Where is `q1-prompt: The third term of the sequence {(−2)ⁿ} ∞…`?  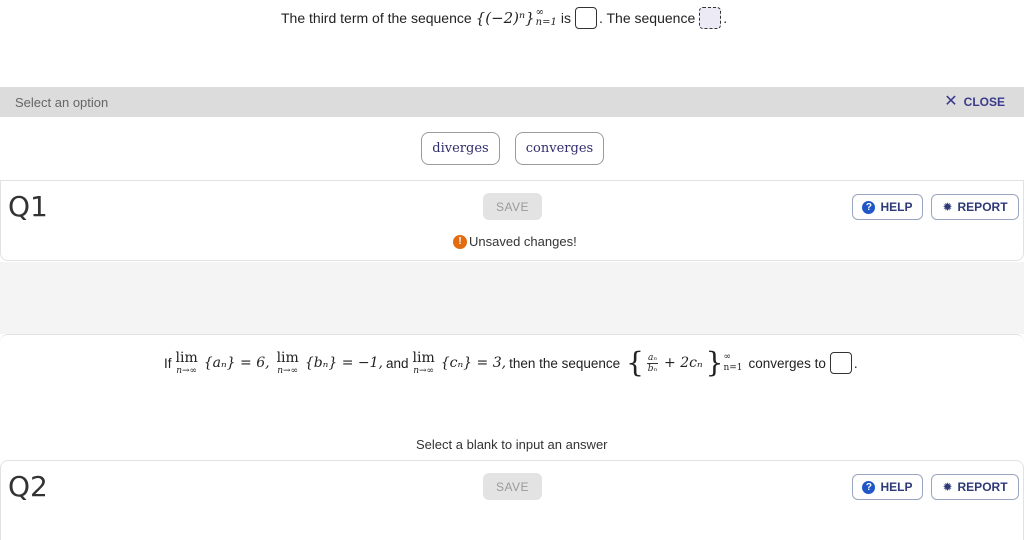 q1-prompt: The third term of the sequence {(−2)ⁿ} ∞… is located at coordinates (504, 18).